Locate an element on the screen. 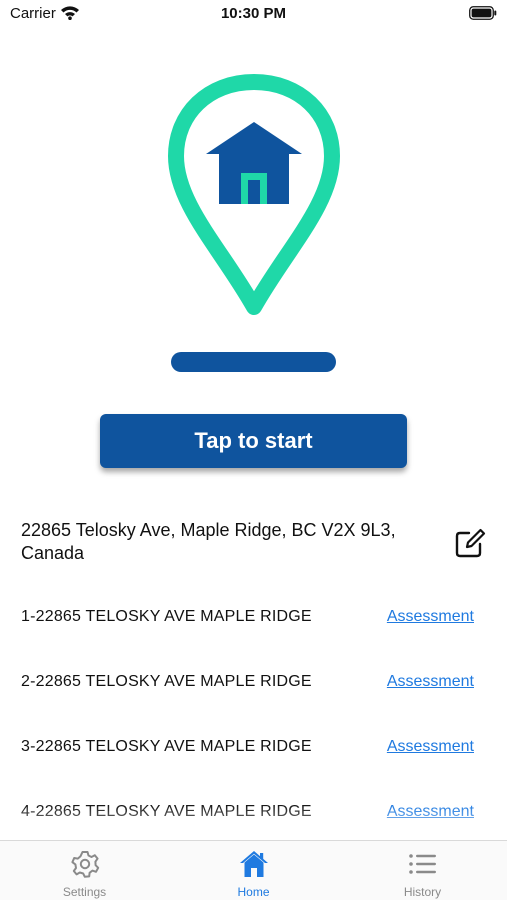  list-icon is located at coordinates (422, 864).